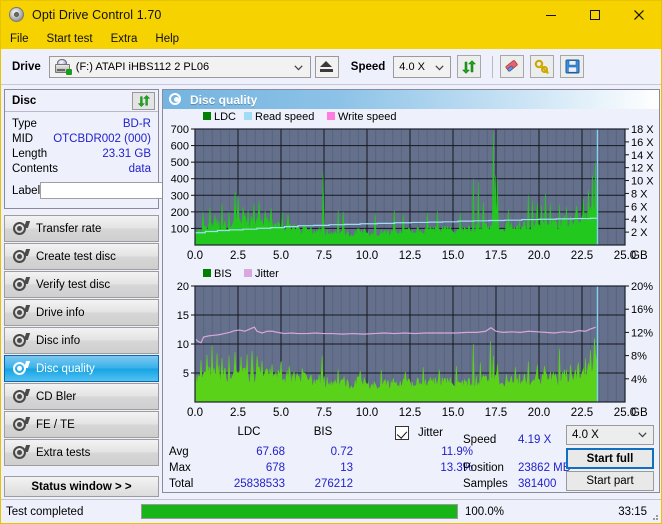 The image size is (662, 524). Describe the element at coordinates (73, 284) in the screenshot. I see `sidebar-label-verify-test-disc: Verify test disc` at that location.